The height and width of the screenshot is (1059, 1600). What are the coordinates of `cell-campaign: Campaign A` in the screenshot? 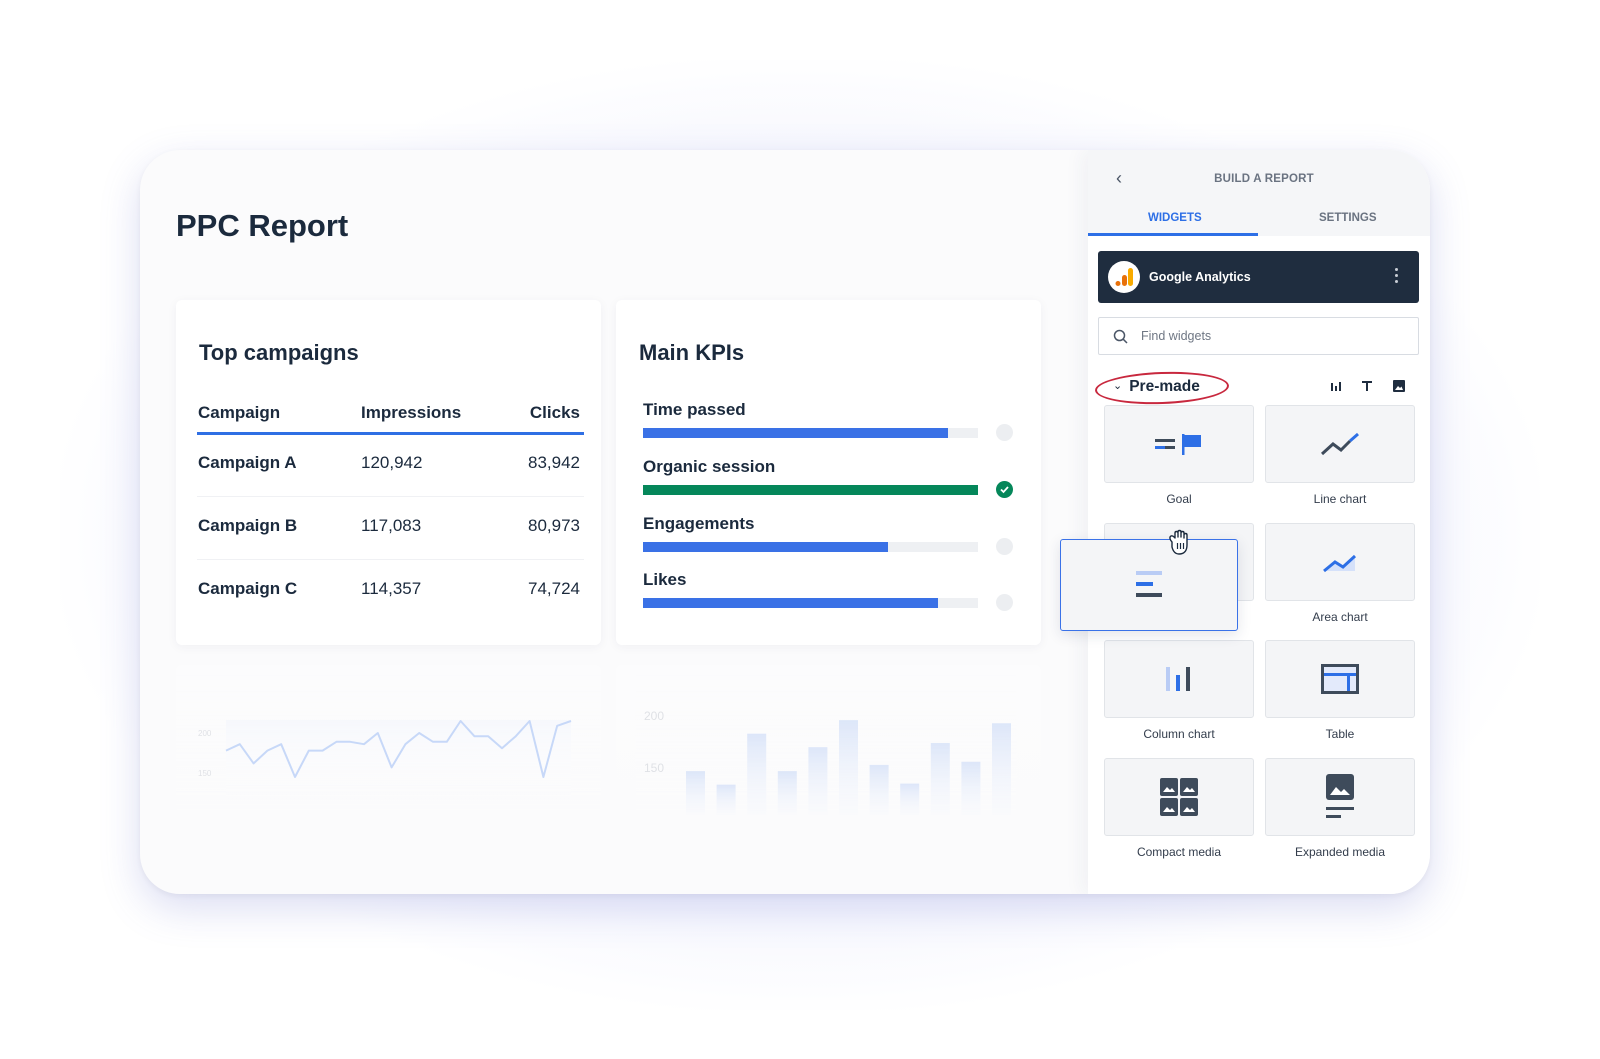 It's located at (247, 462).